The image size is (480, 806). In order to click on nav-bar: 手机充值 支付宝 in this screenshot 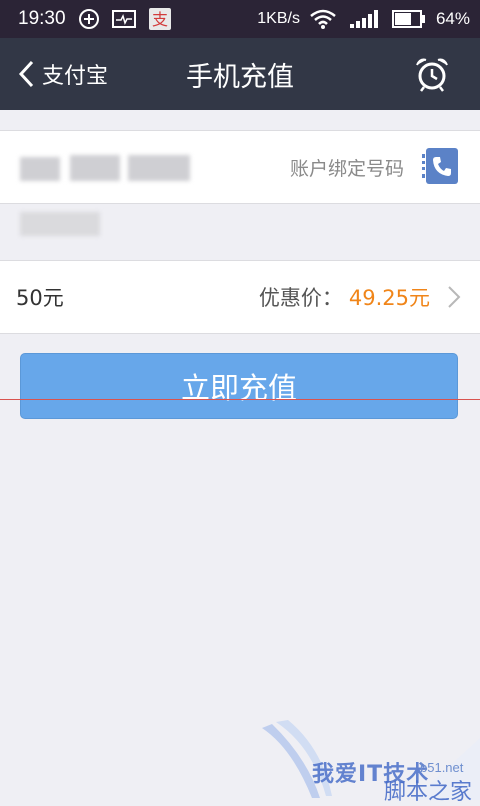, I will do `click(240, 74)`.